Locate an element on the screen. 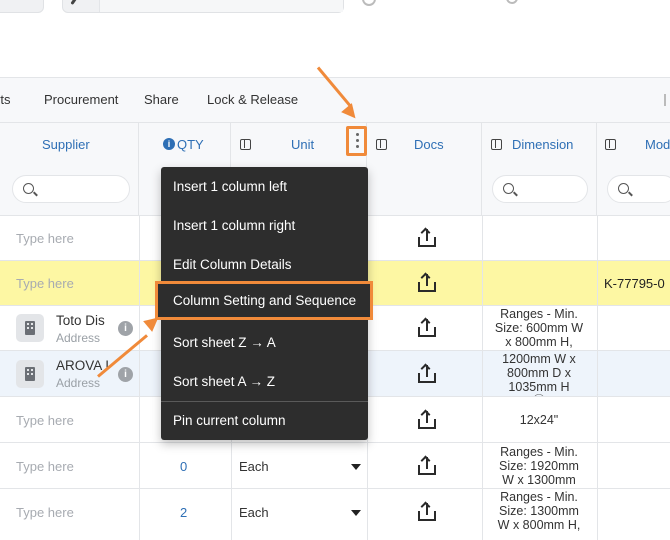 The height and width of the screenshot is (540, 670). dimension-line: 1200mm W x is located at coordinates (539, 359).